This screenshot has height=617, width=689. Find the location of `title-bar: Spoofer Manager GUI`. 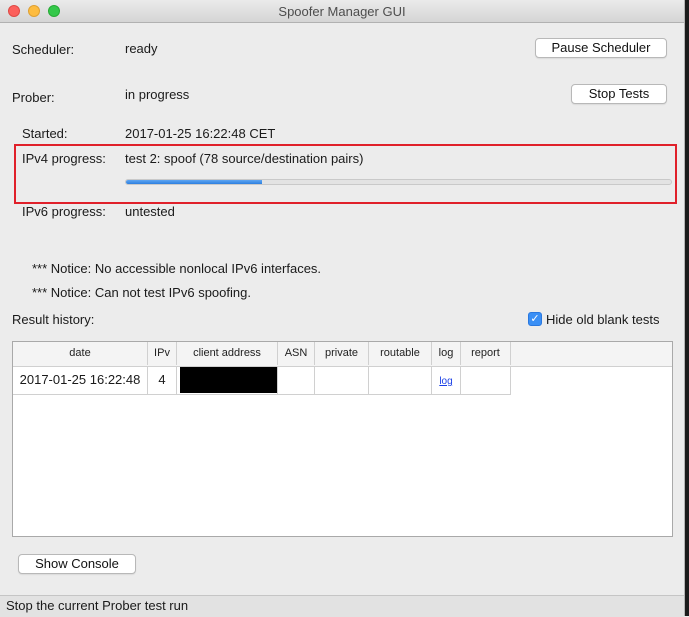

title-bar: Spoofer Manager GUI is located at coordinates (342, 11).